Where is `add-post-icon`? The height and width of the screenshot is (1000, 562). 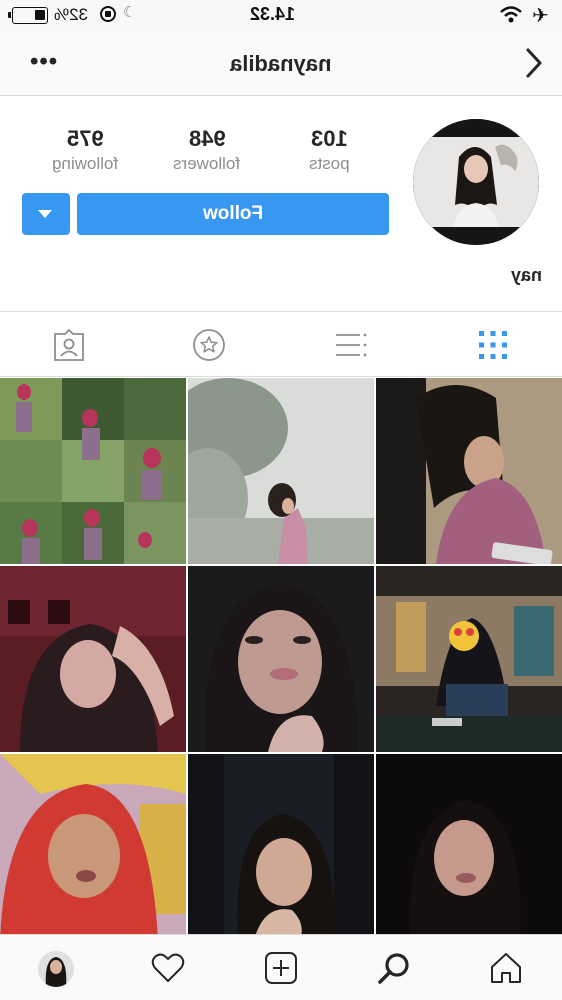
add-post-icon is located at coordinates (281, 968).